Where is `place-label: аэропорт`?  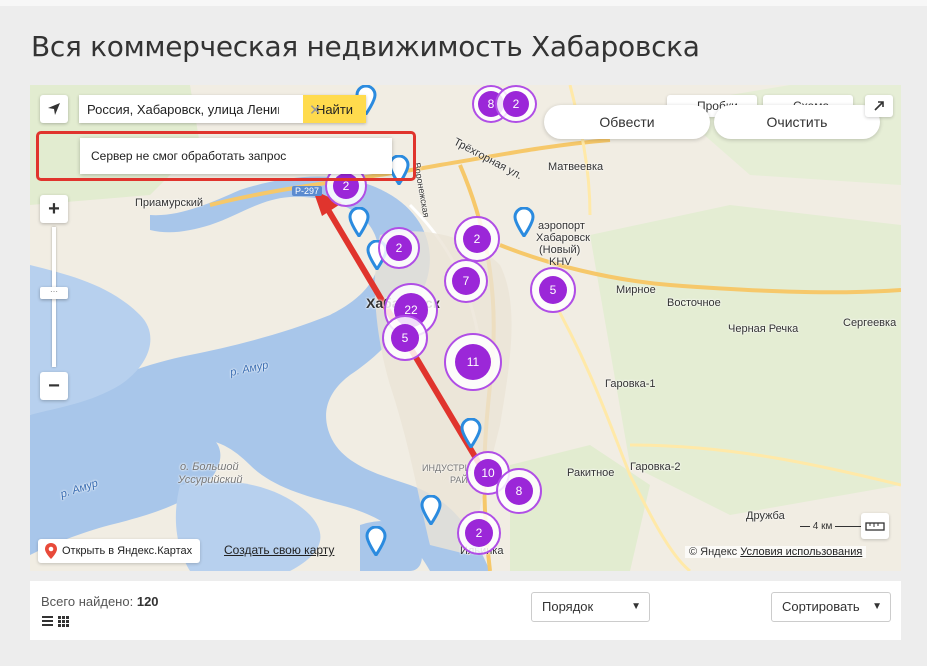 place-label: аэропорт is located at coordinates (561, 226).